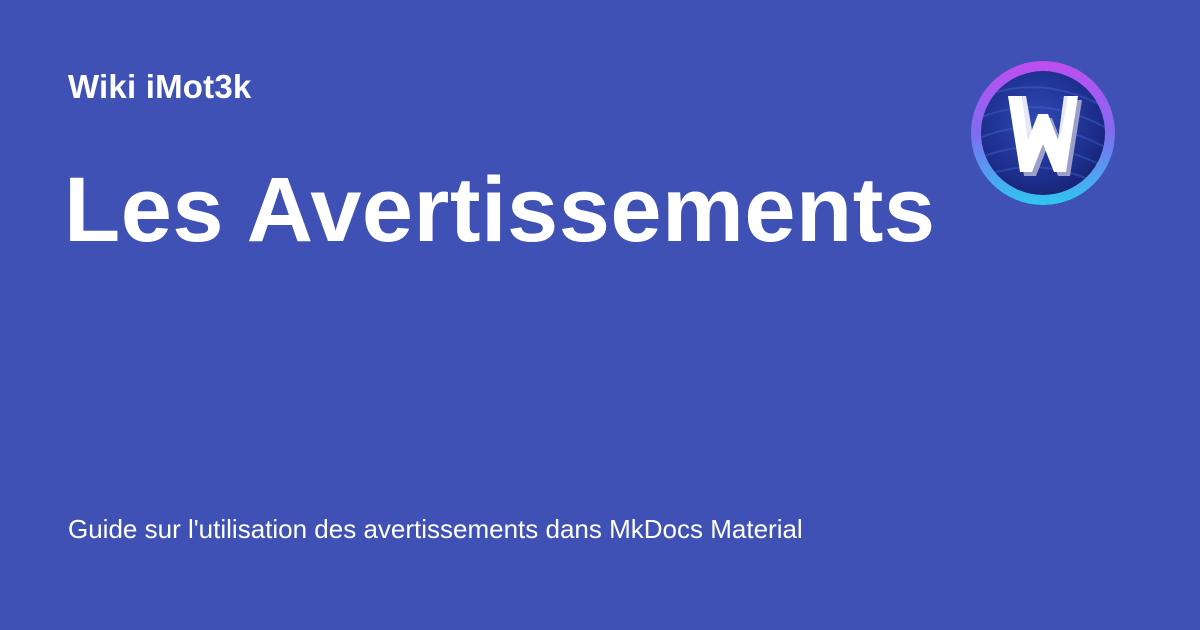 This screenshot has width=1200, height=630. I want to click on w-logo-icon, so click(1043, 133).